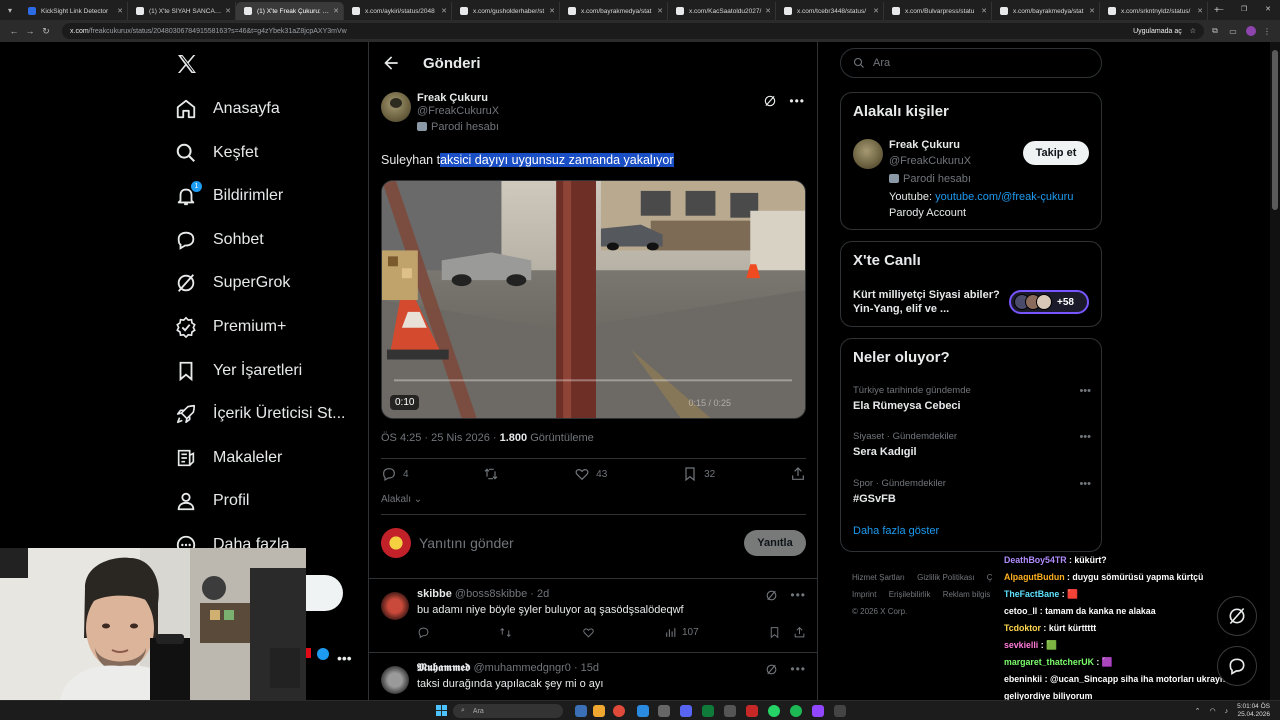 This screenshot has height=720, width=1280. What do you see at coordinates (232, 283) in the screenshot?
I see `nav-item-grok: SuperGrok` at bounding box center [232, 283].